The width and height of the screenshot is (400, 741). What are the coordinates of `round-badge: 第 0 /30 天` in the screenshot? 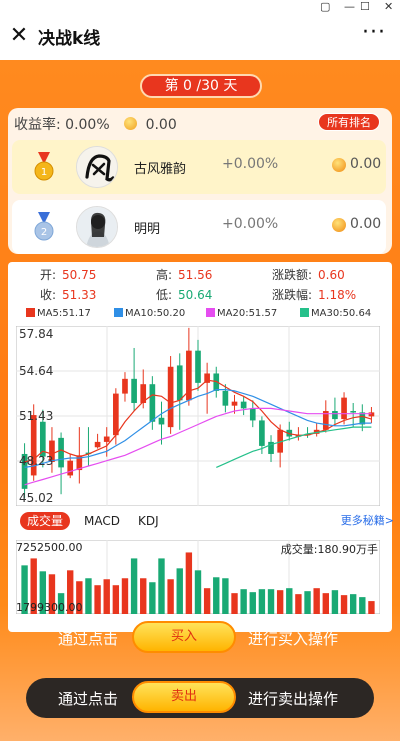 It's located at (201, 86).